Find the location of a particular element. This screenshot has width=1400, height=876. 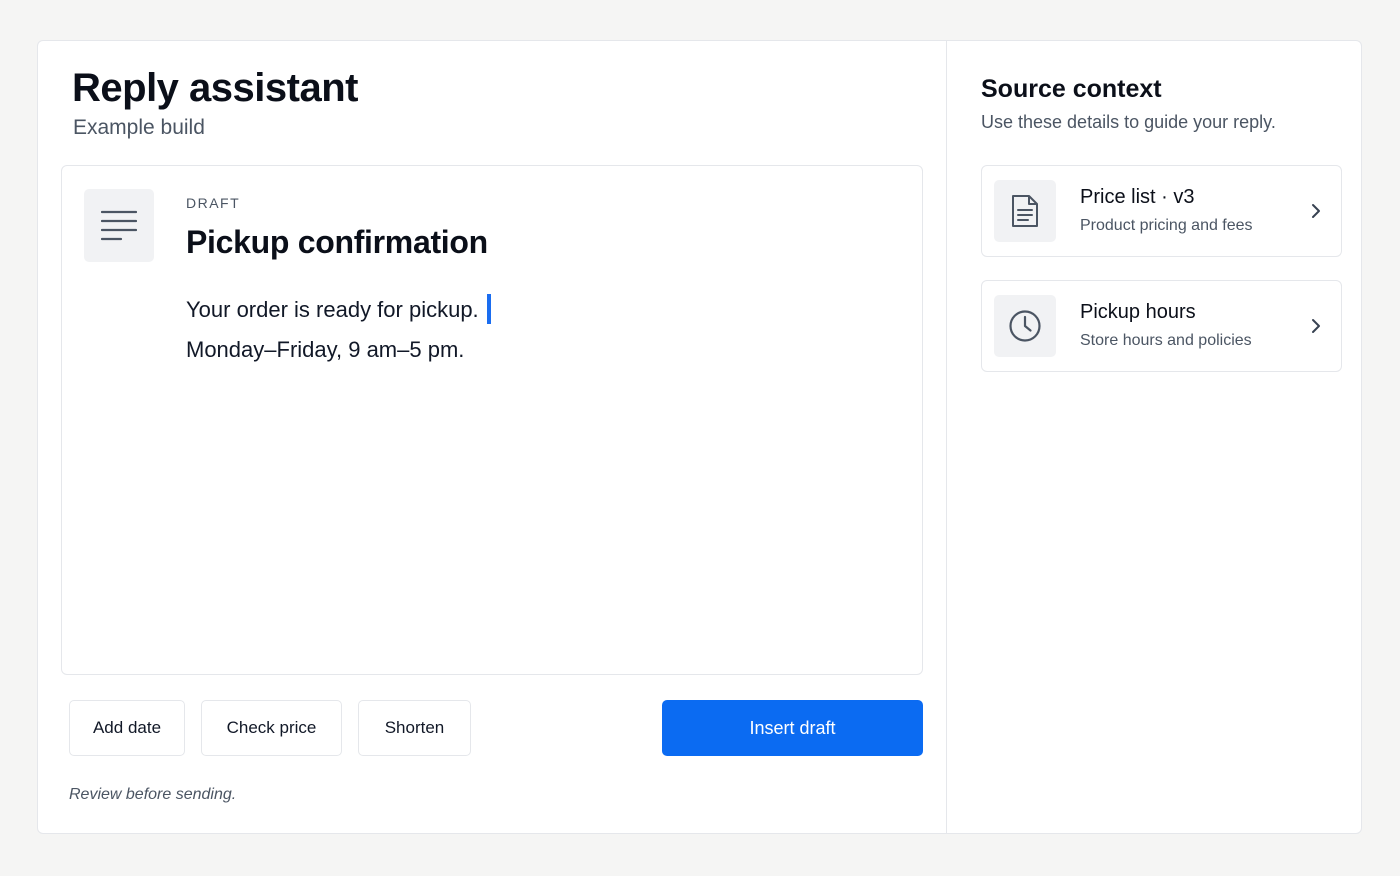

clock-icon is located at coordinates (1025, 326).